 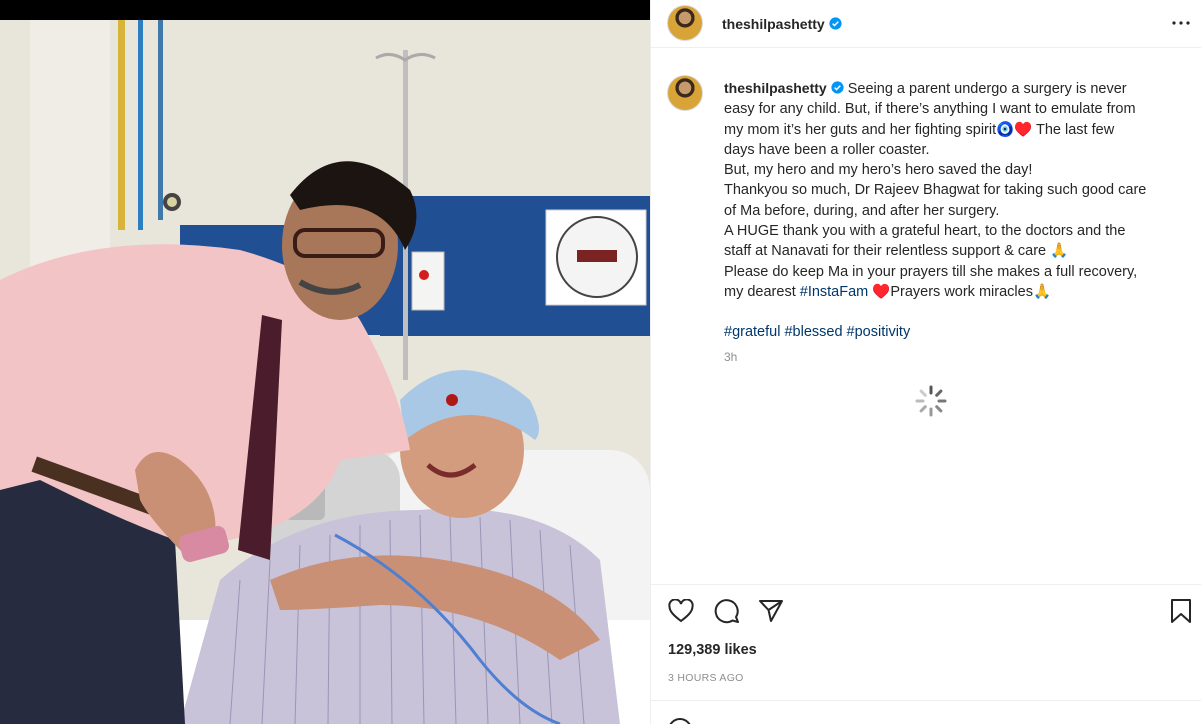 I want to click on like-button, so click(x=681, y=611).